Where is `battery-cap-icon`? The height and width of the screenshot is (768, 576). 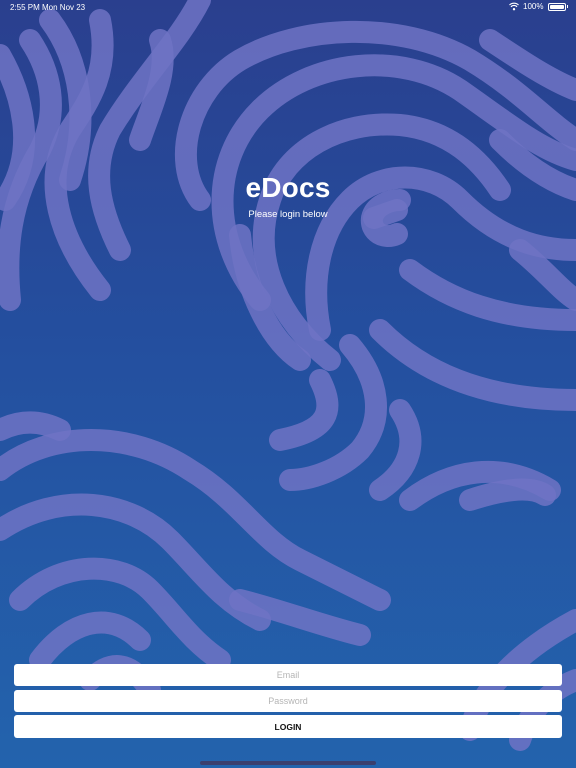 battery-cap-icon is located at coordinates (567, 6).